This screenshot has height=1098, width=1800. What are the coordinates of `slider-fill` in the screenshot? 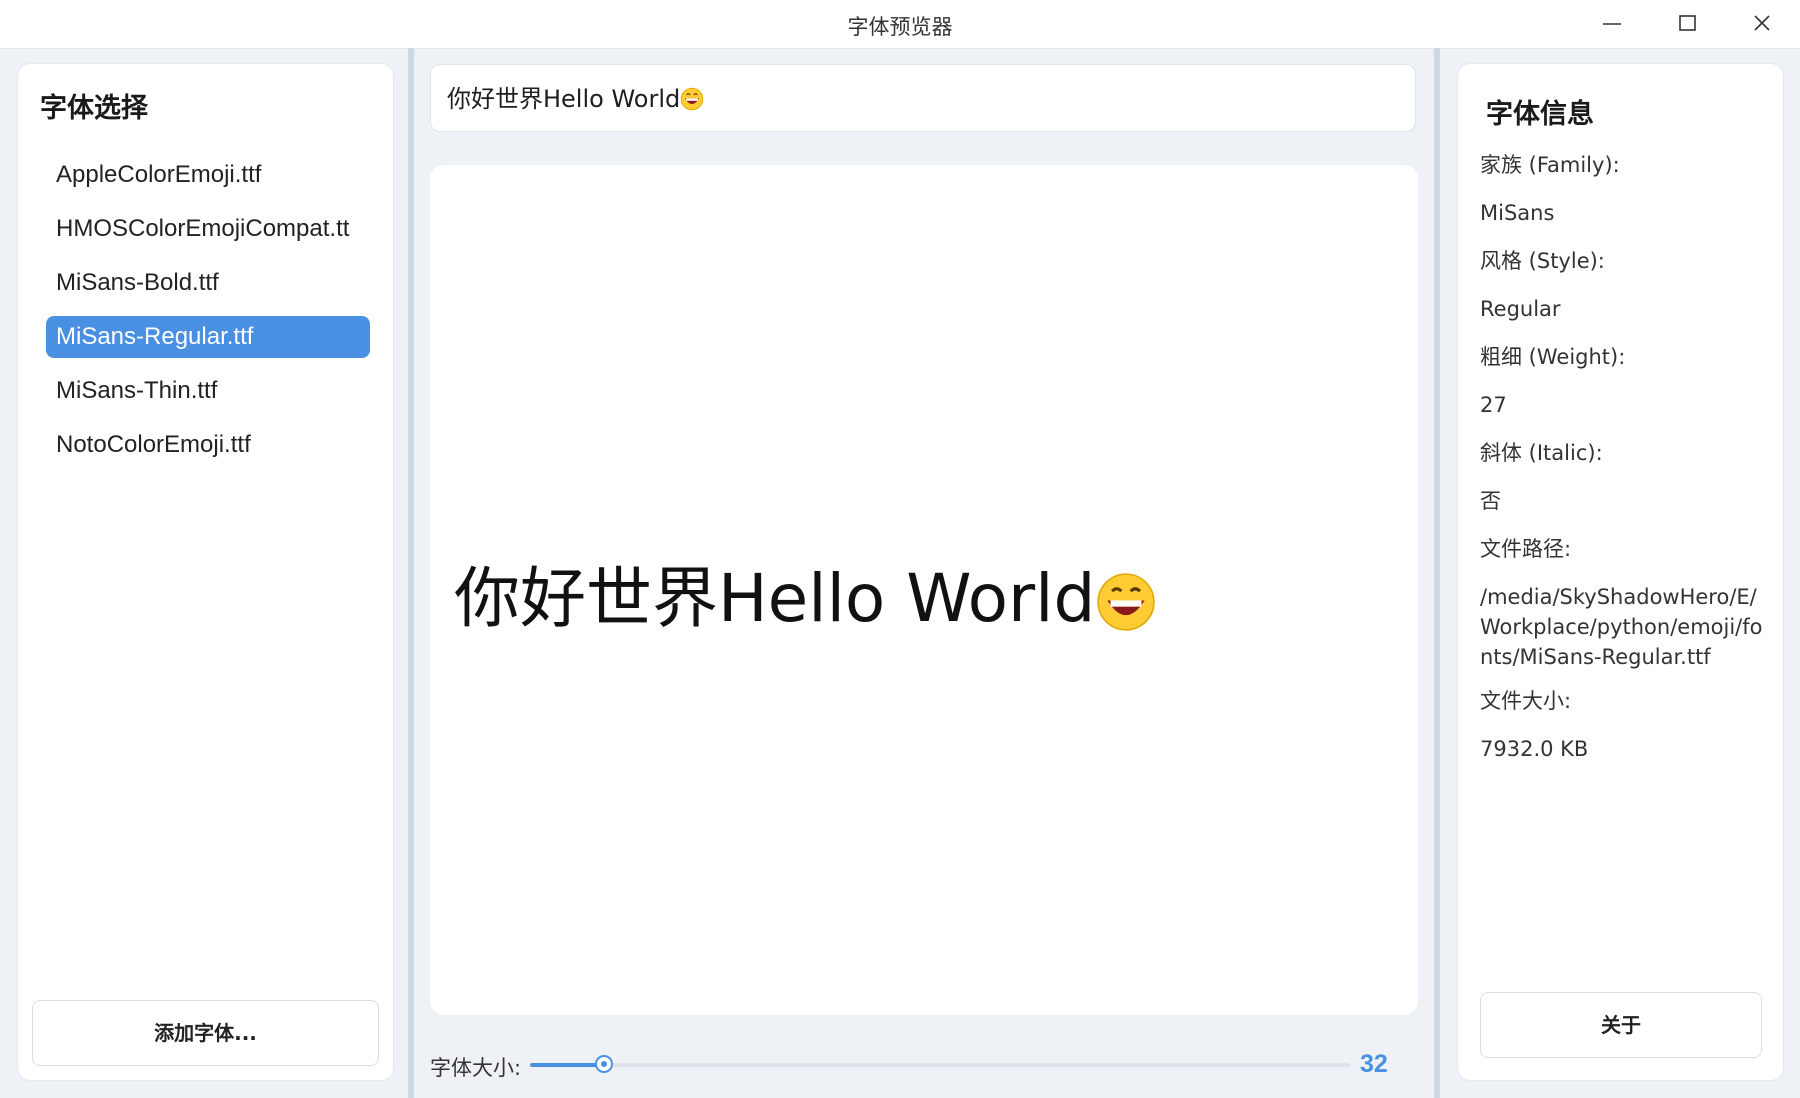 It's located at (567, 1065).